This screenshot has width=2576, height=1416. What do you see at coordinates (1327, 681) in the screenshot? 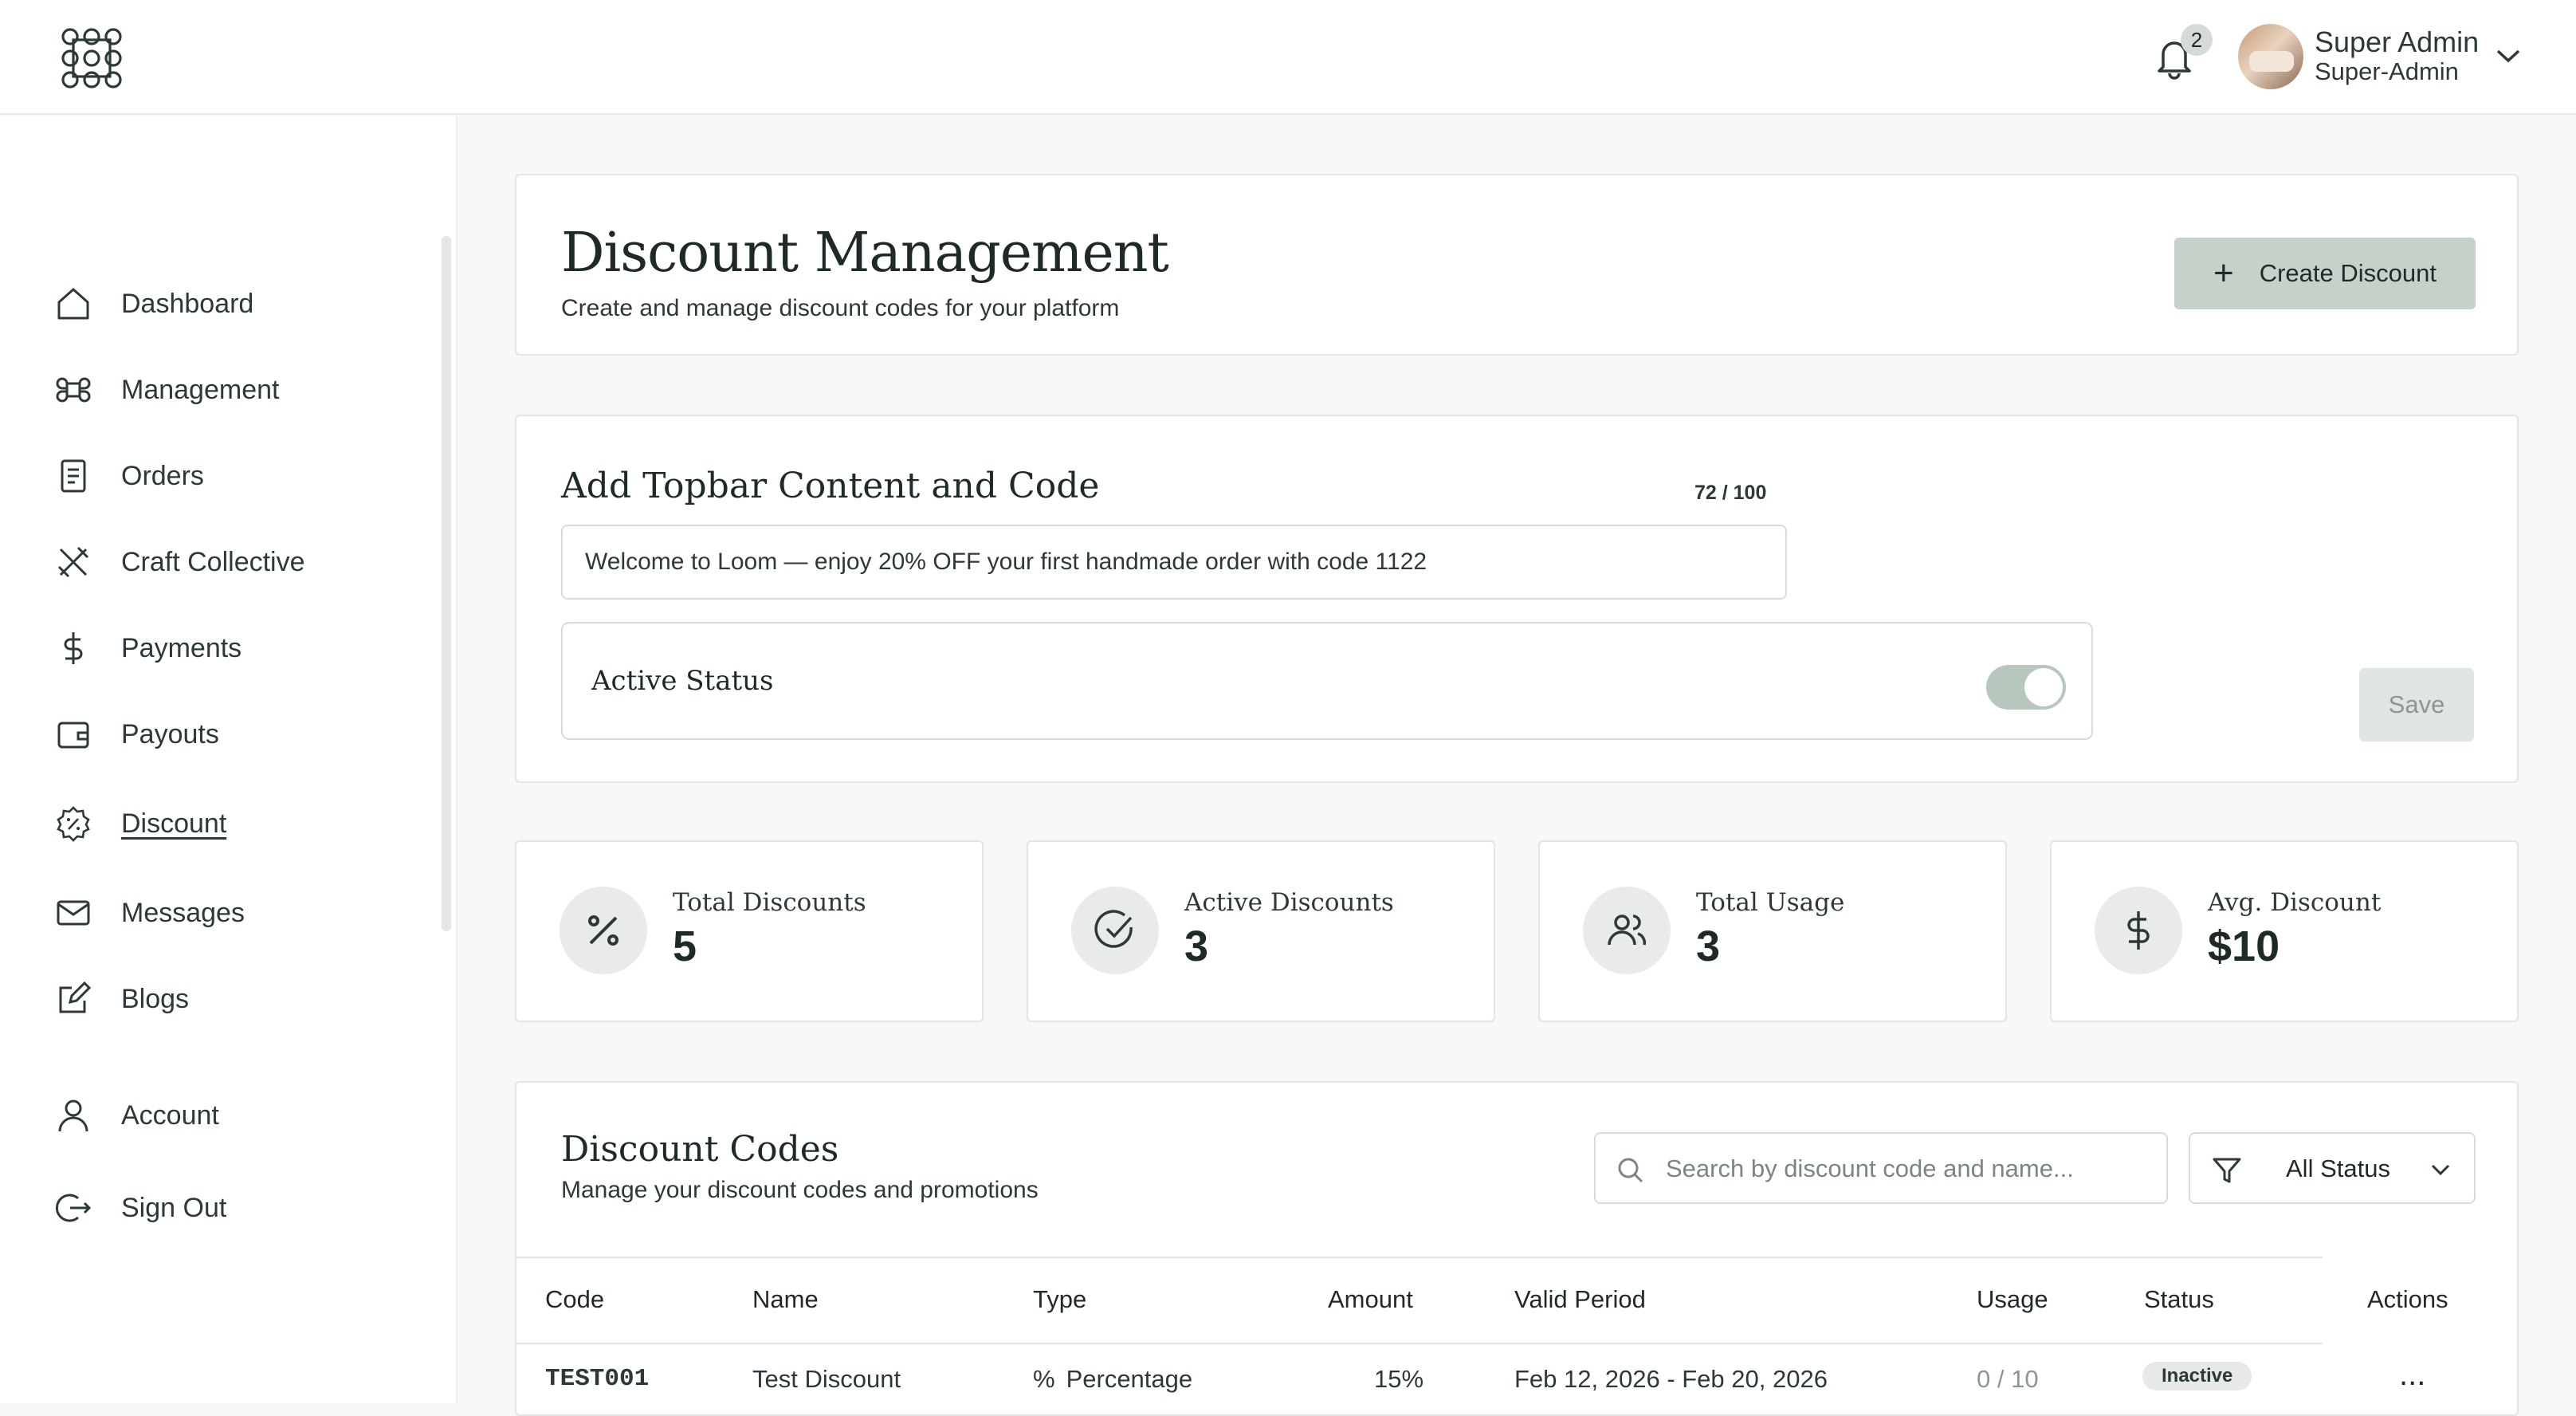
I see `active-status-box: Active Status` at bounding box center [1327, 681].